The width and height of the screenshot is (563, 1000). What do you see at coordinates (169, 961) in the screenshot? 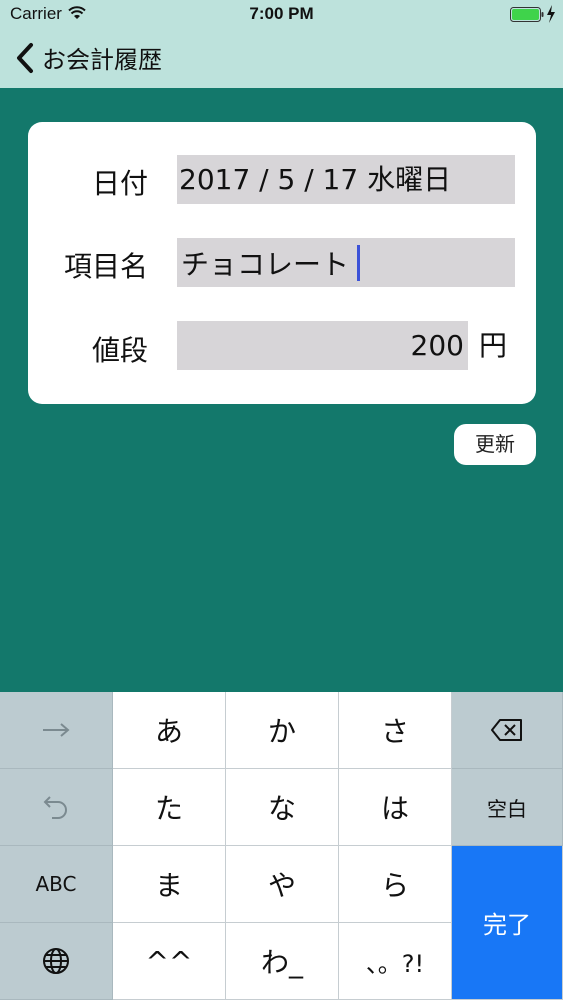
I see `key-kaomoji: ^^` at bounding box center [169, 961].